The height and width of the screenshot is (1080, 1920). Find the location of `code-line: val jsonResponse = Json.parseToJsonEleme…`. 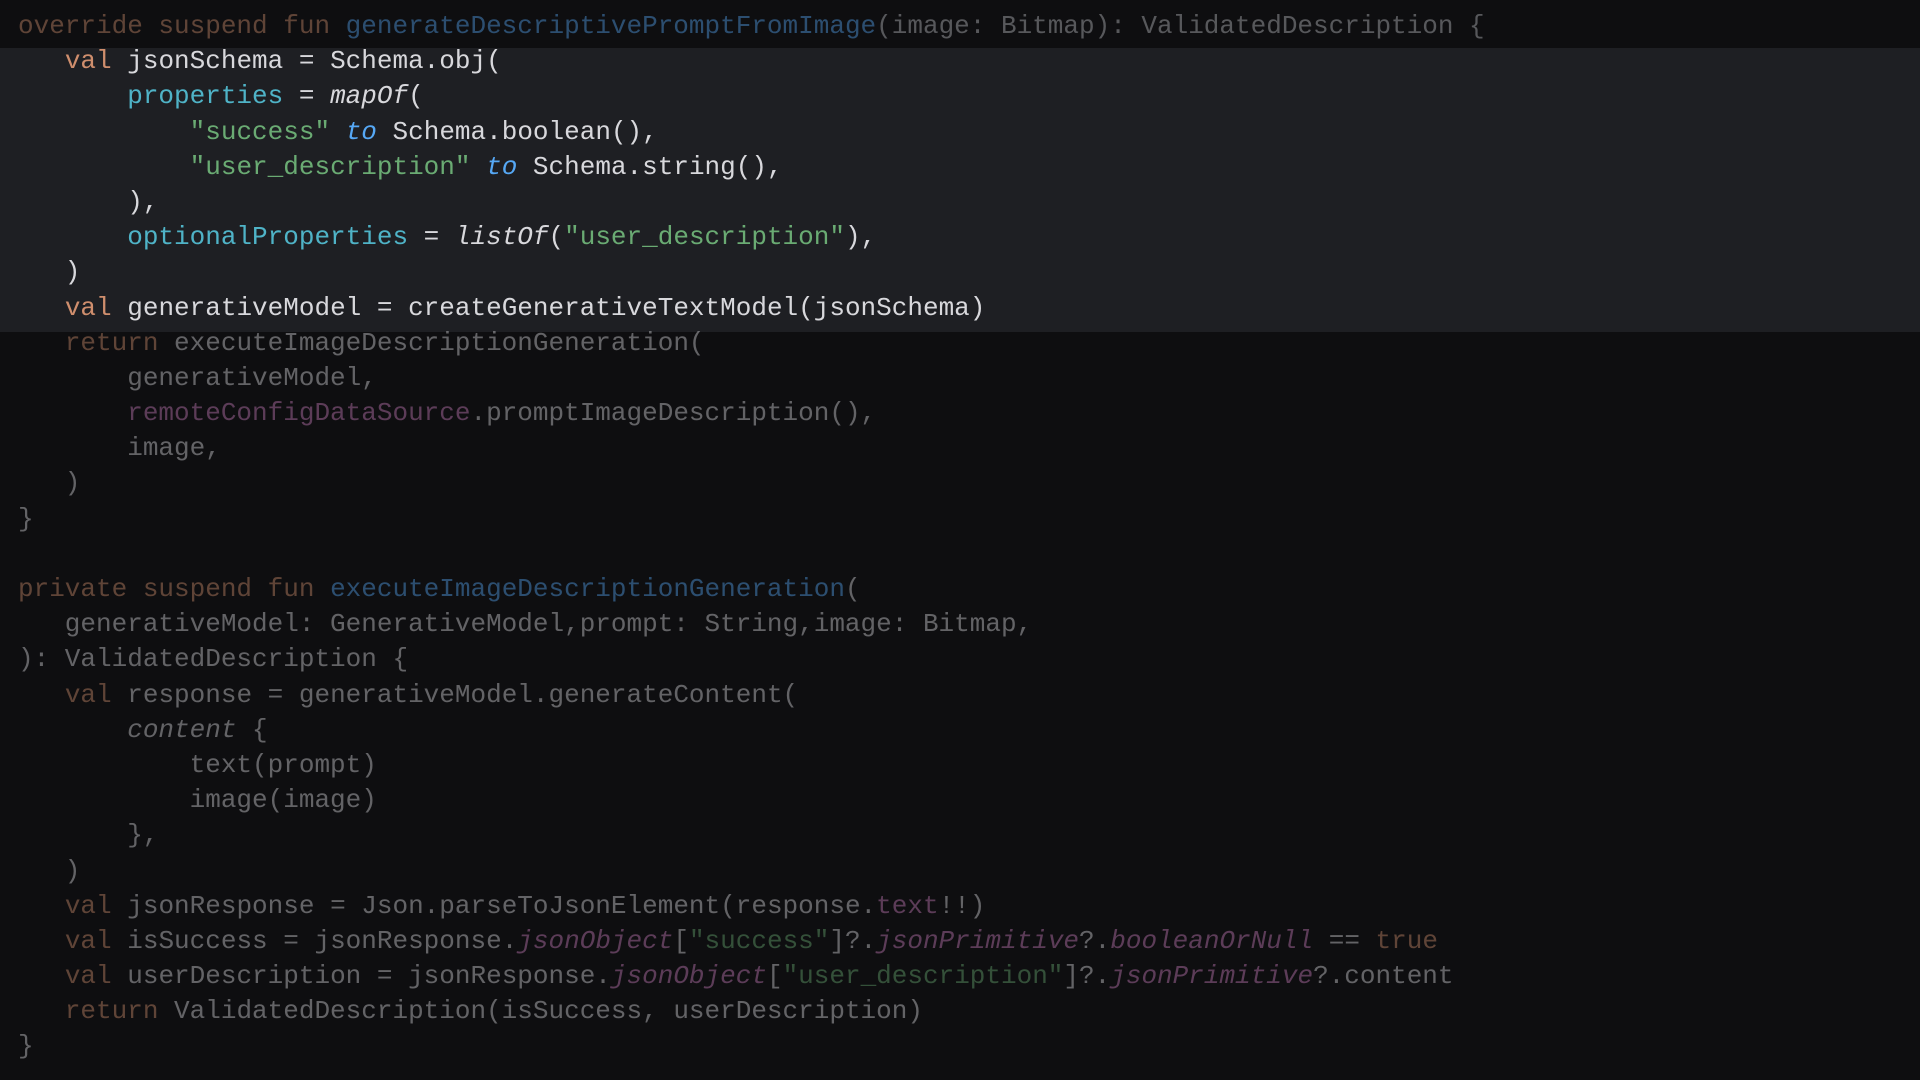

code-line: val jsonResponse = Json.parseToJsonEleme… is located at coordinates (960, 906).